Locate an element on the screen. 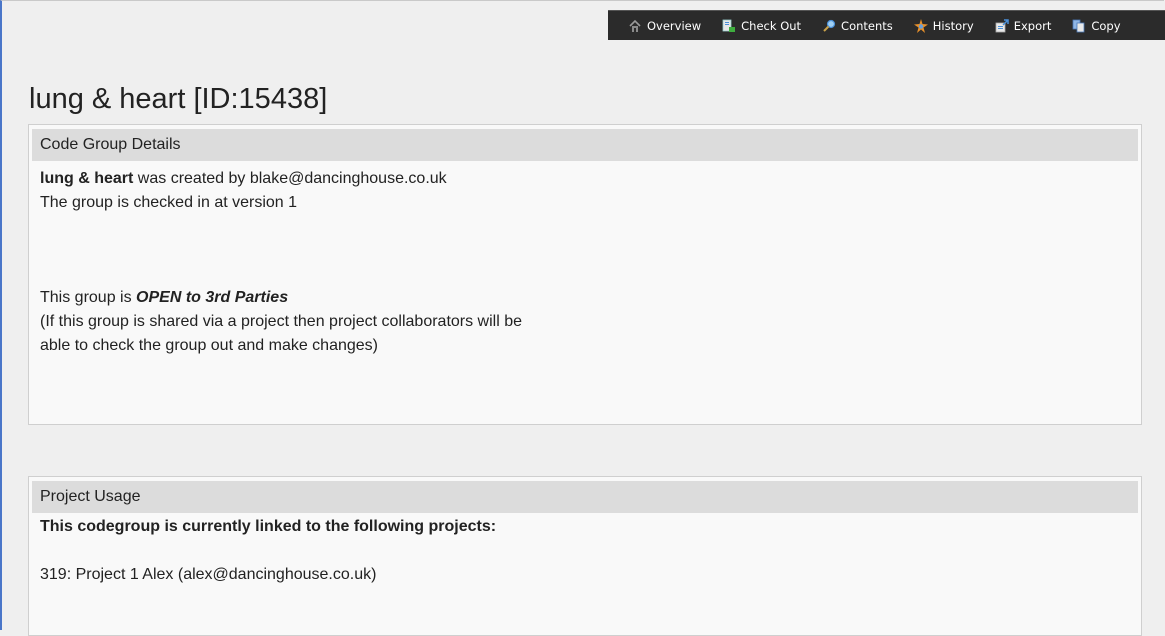  version-line: The group is checked in at version 1 is located at coordinates (169, 202).